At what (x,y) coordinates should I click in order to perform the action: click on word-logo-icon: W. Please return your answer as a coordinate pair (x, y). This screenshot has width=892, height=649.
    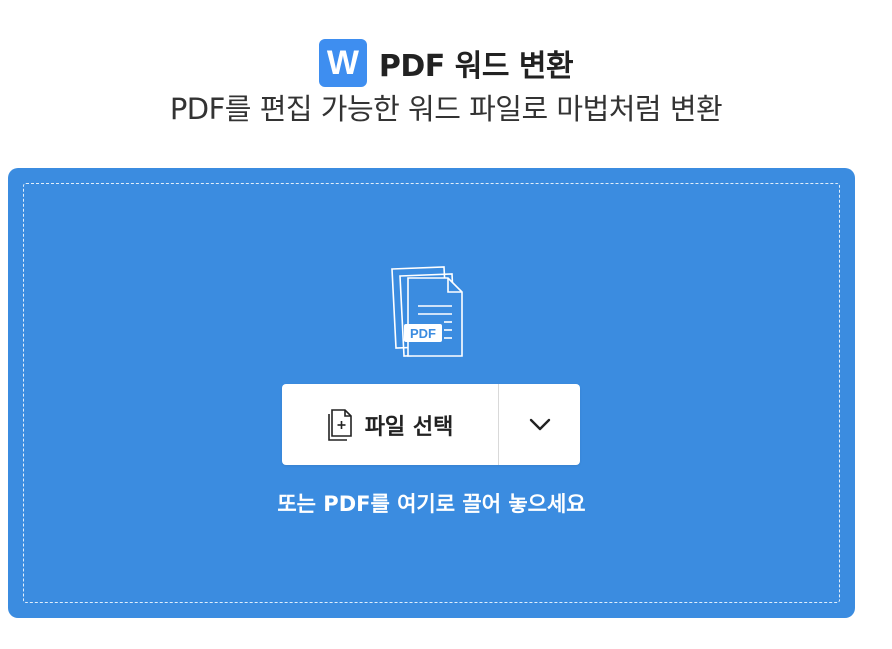
    Looking at the image, I should click on (342, 63).